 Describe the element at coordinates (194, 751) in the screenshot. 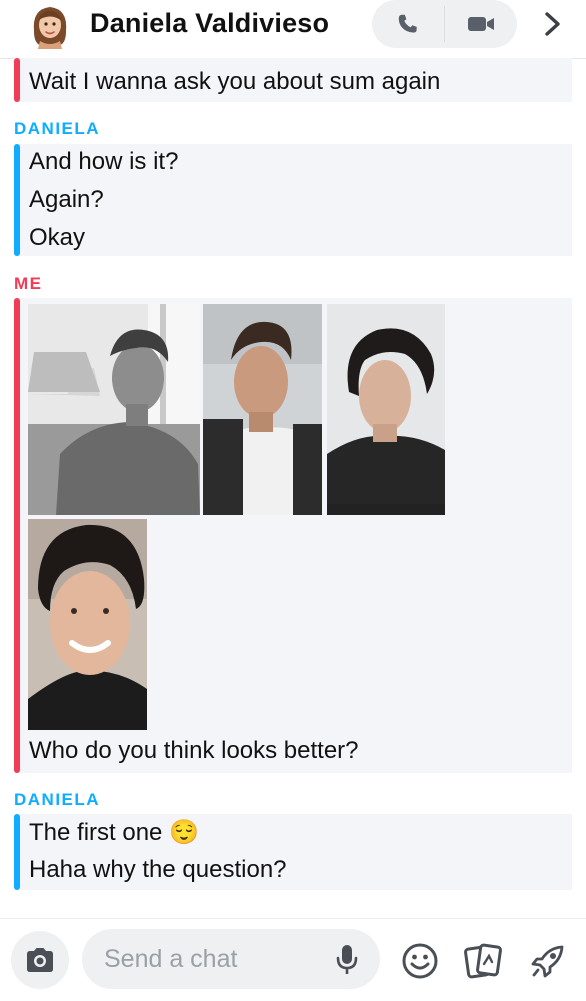

I see `message-text: Who do you think looks better?` at that location.